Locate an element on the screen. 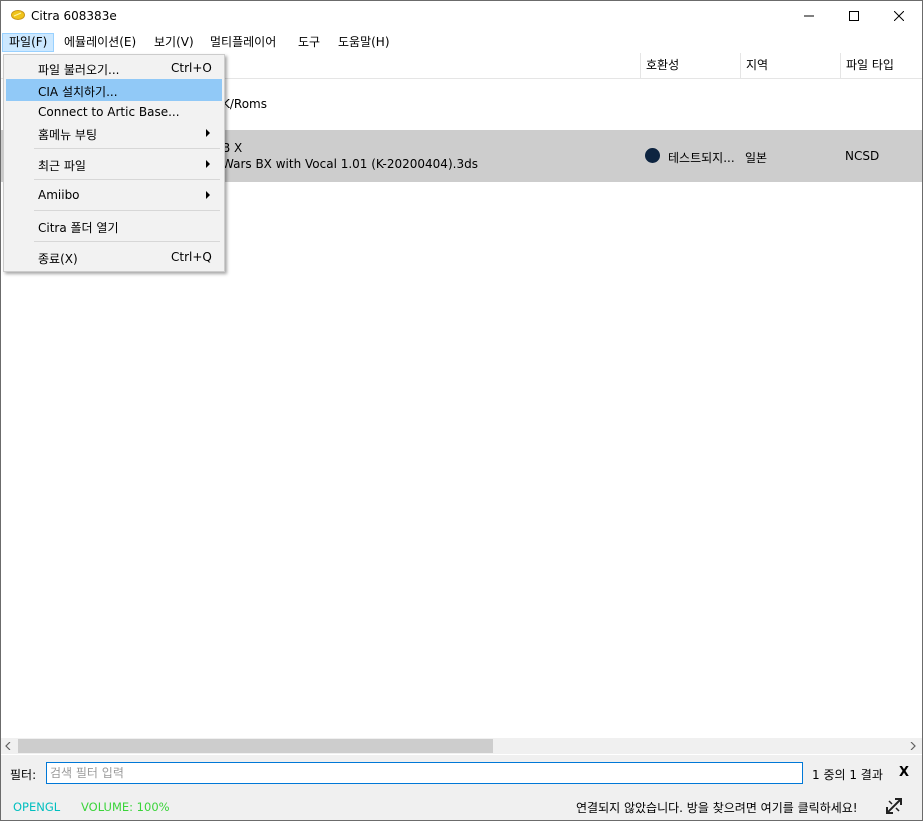  window-title: Citra 608383e is located at coordinates (74, 16).